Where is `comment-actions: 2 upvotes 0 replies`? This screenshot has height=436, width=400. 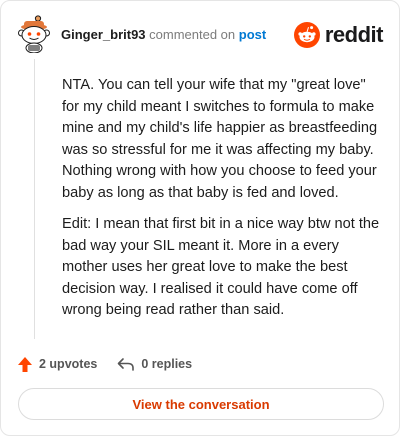
comment-actions: 2 upvotes 0 replies is located at coordinates (104, 364).